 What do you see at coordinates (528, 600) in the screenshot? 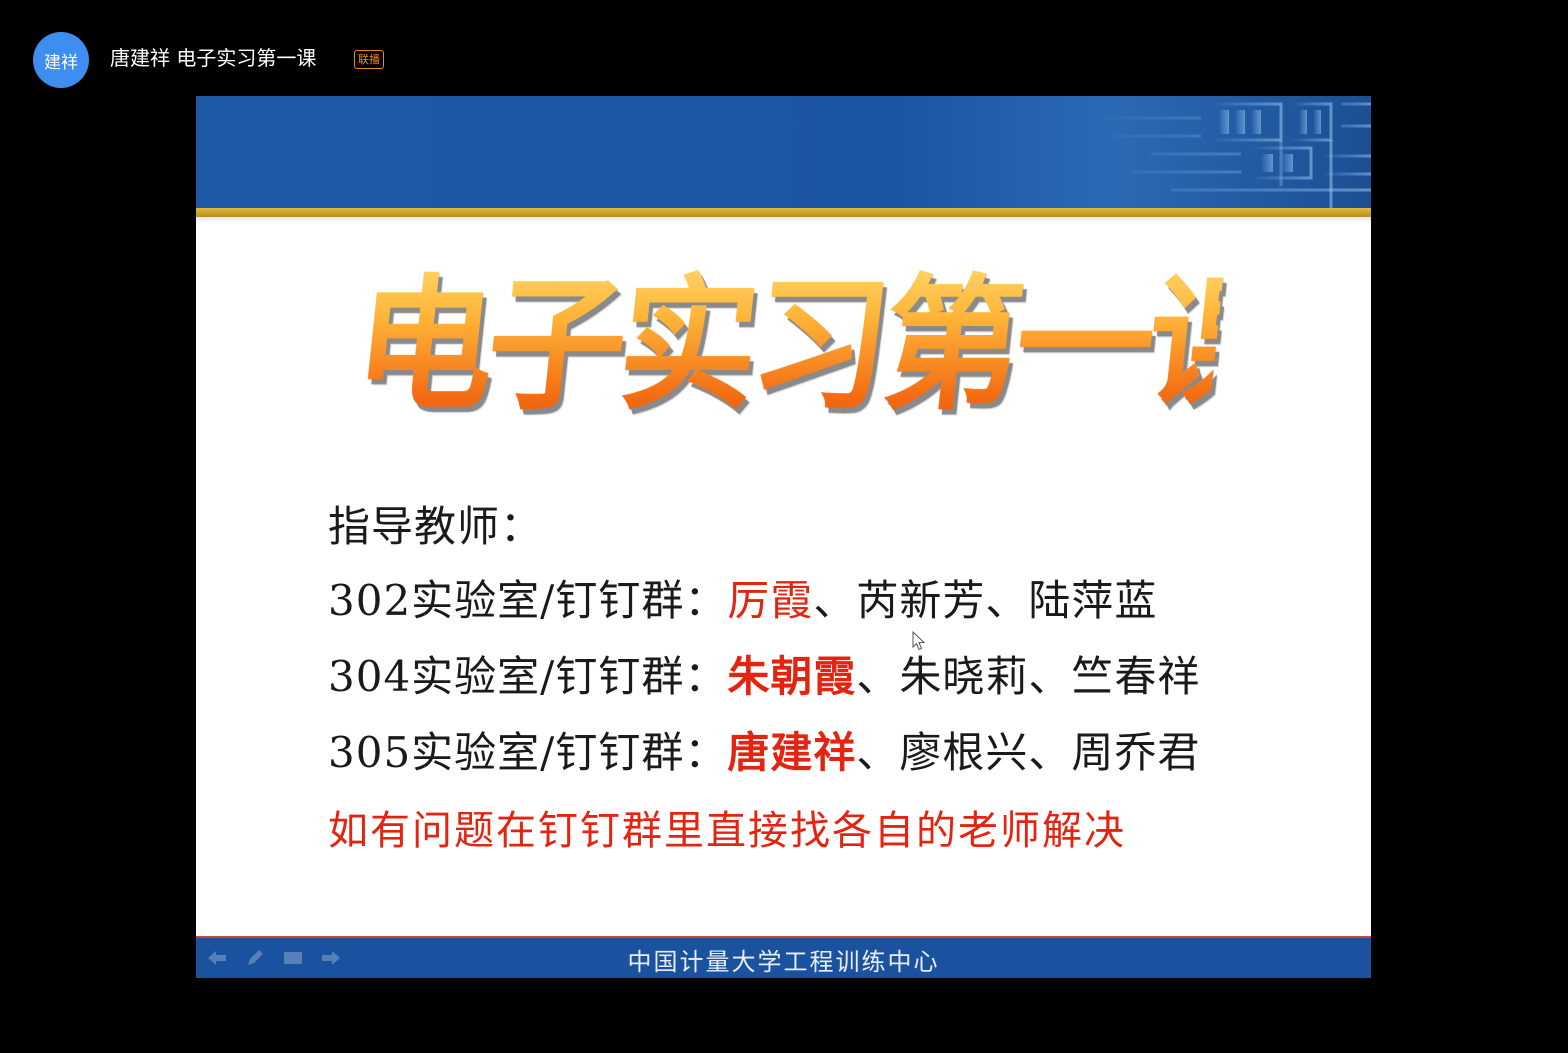
I see `lab-prefix: 302实验室/钉钉群：` at bounding box center [528, 600].